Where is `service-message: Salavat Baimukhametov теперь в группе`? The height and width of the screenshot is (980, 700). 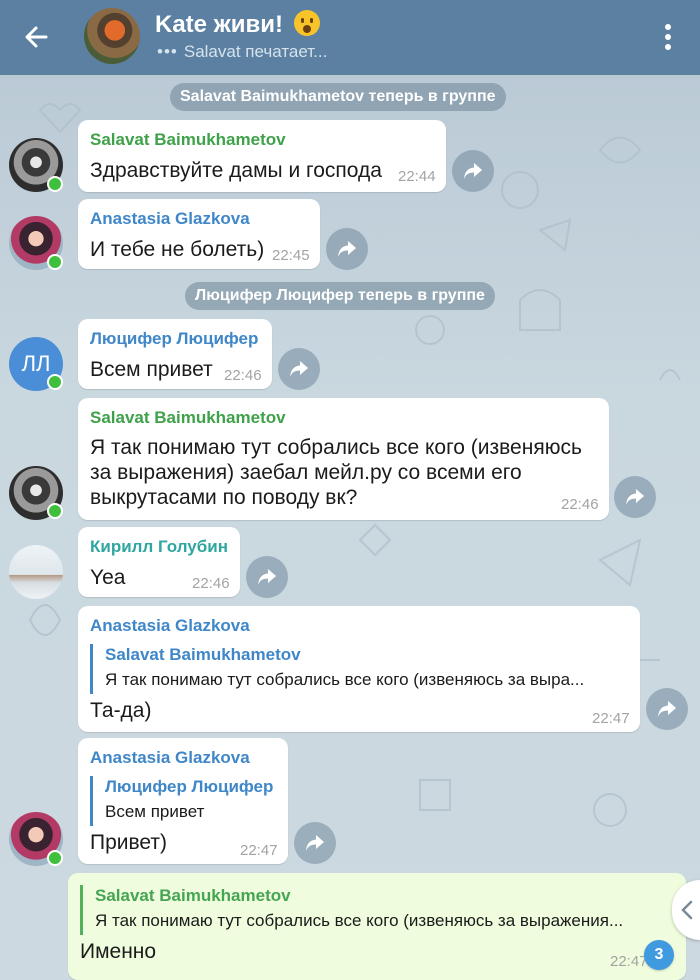
service-message: Salavat Baimukhametov теперь в группе is located at coordinates (338, 97).